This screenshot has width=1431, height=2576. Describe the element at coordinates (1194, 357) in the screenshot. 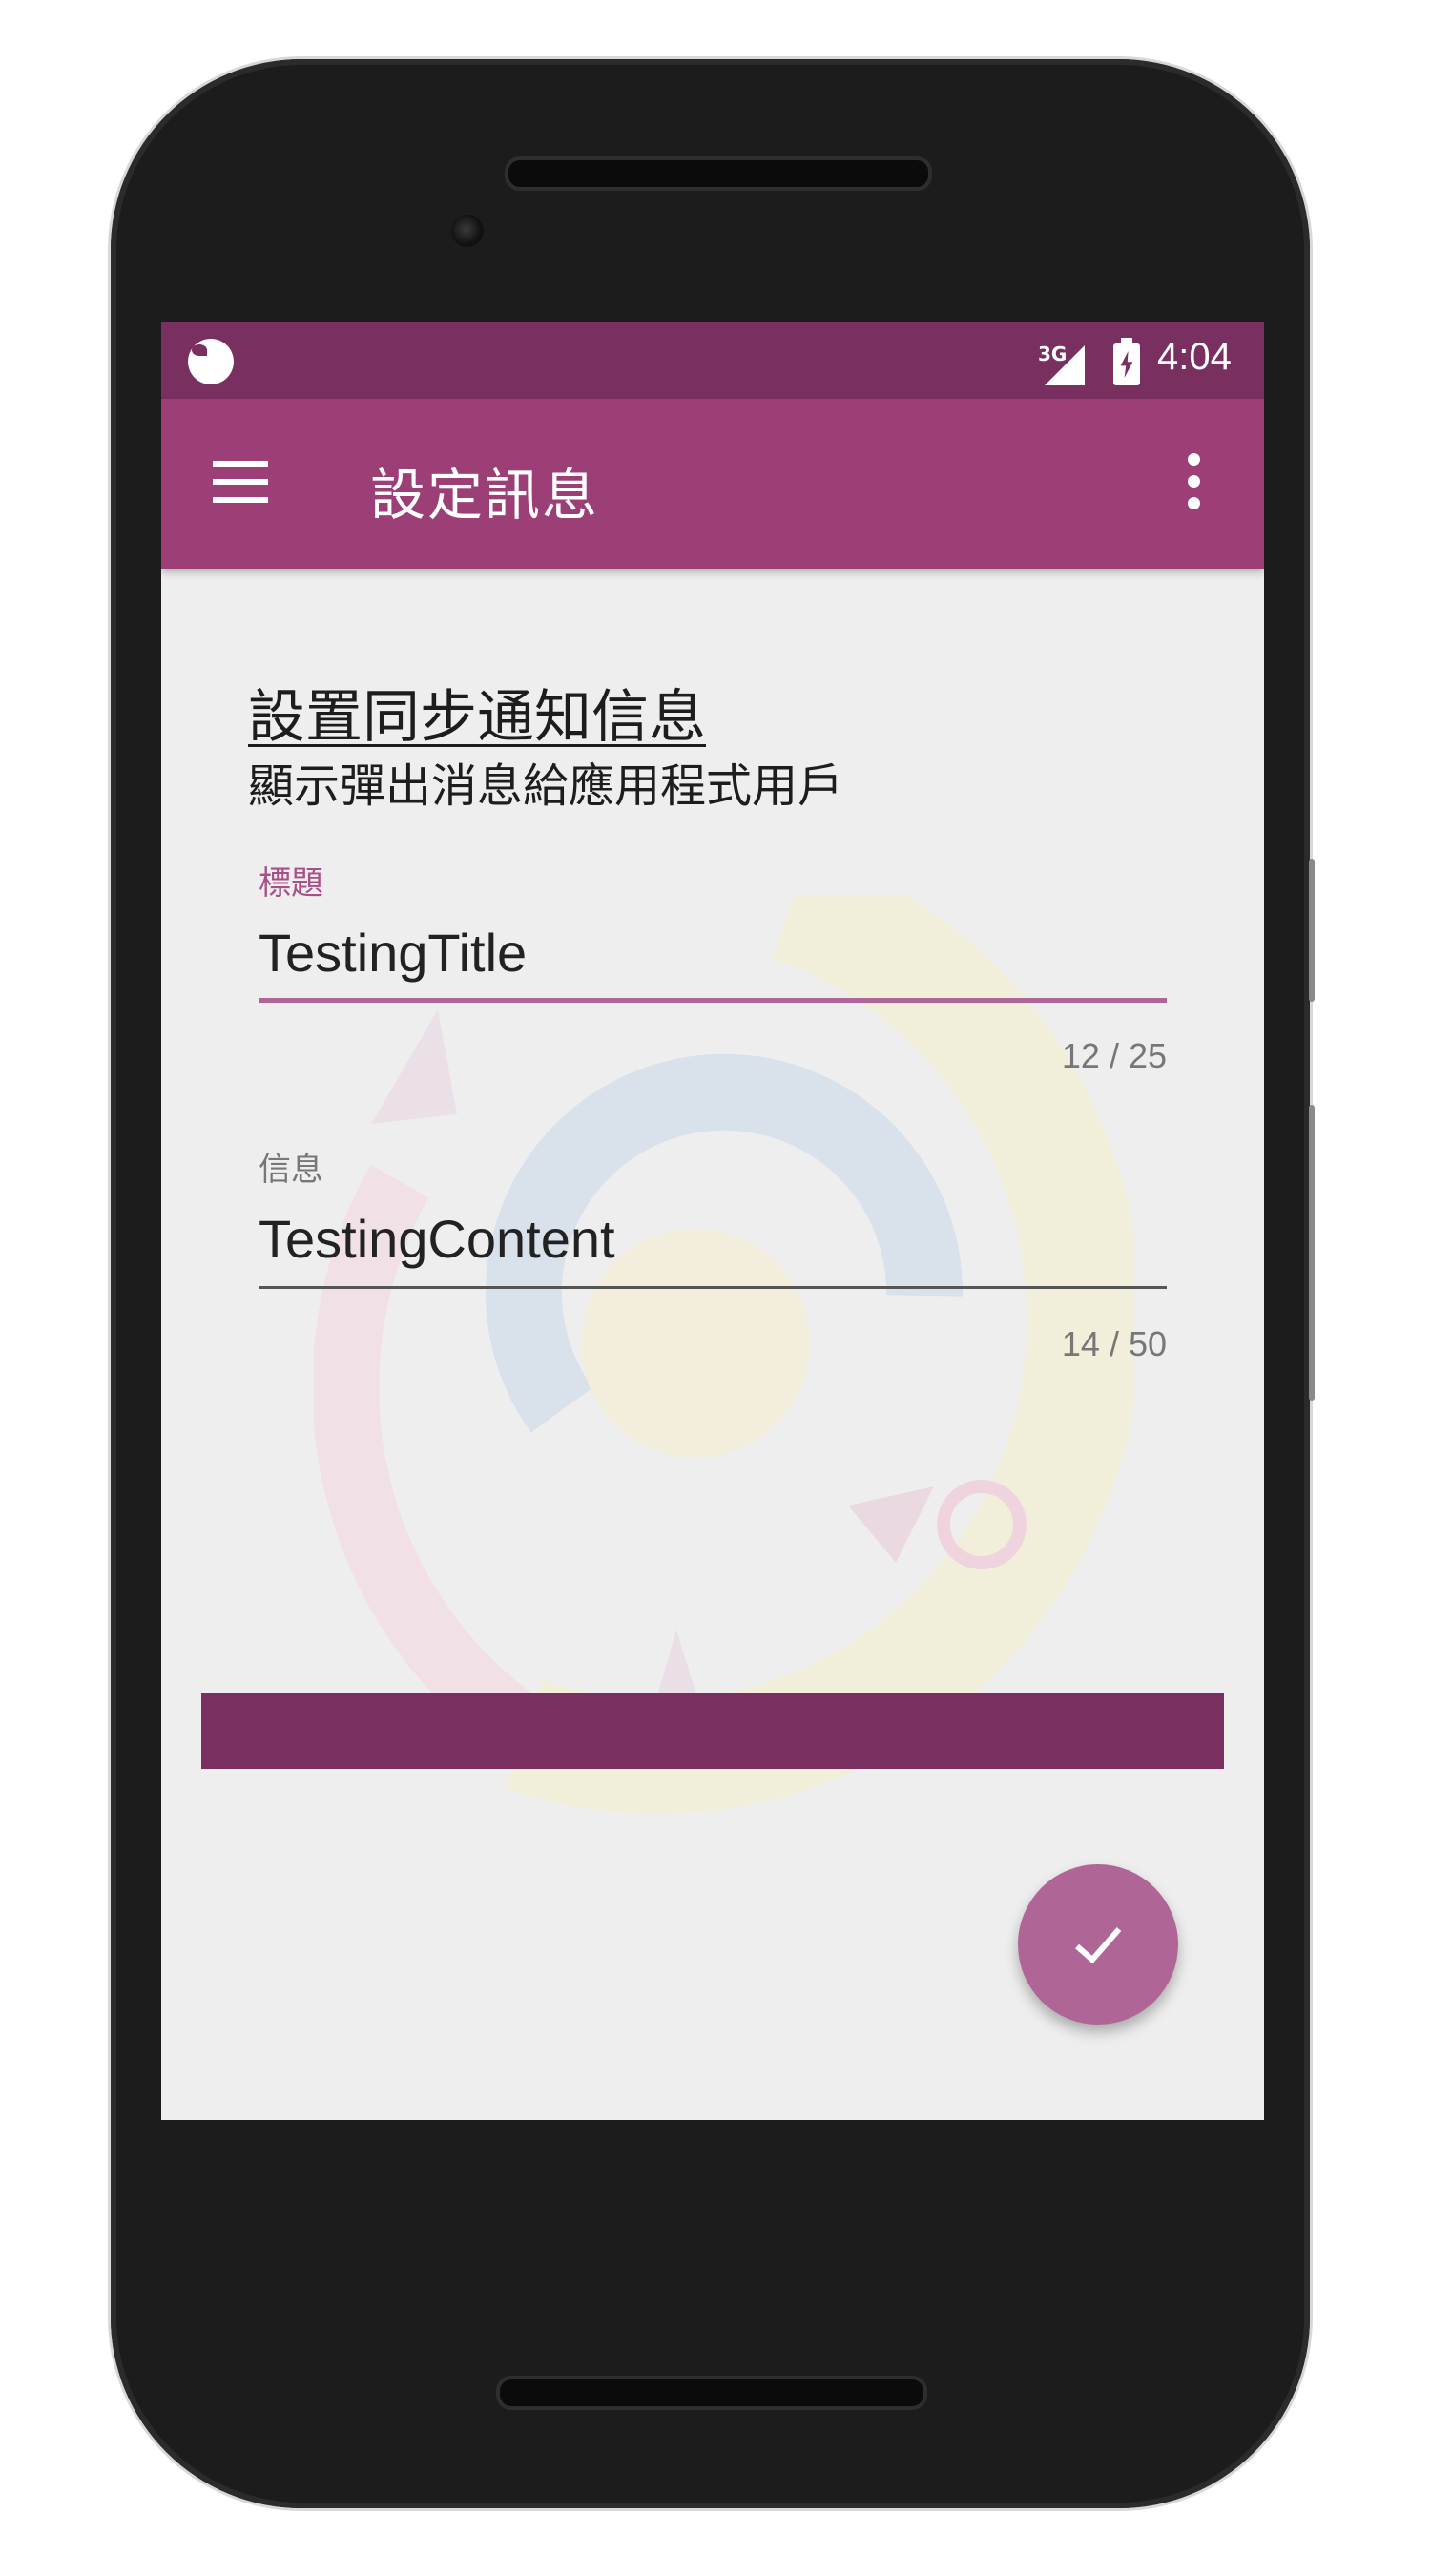

I see `status-time: 4:04` at that location.